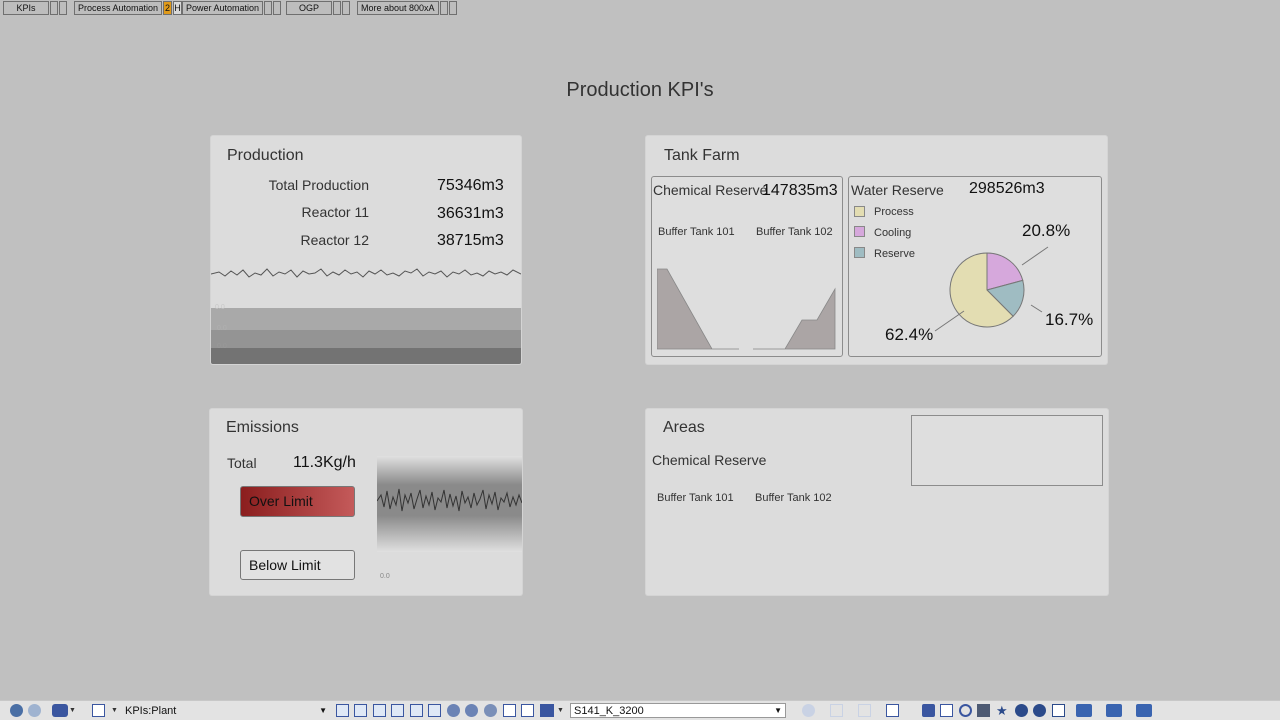 This screenshot has height=720, width=1280. What do you see at coordinates (678, 710) in the screenshot?
I see `object-combo: S141_K_3200 ▼` at bounding box center [678, 710].